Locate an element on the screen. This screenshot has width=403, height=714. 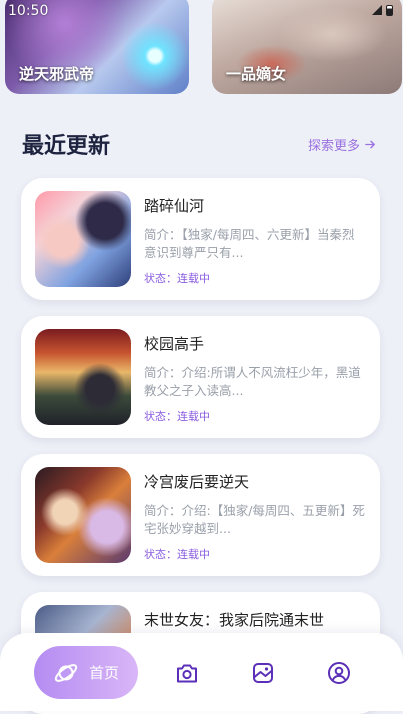
camera-icon is located at coordinates (187, 673).